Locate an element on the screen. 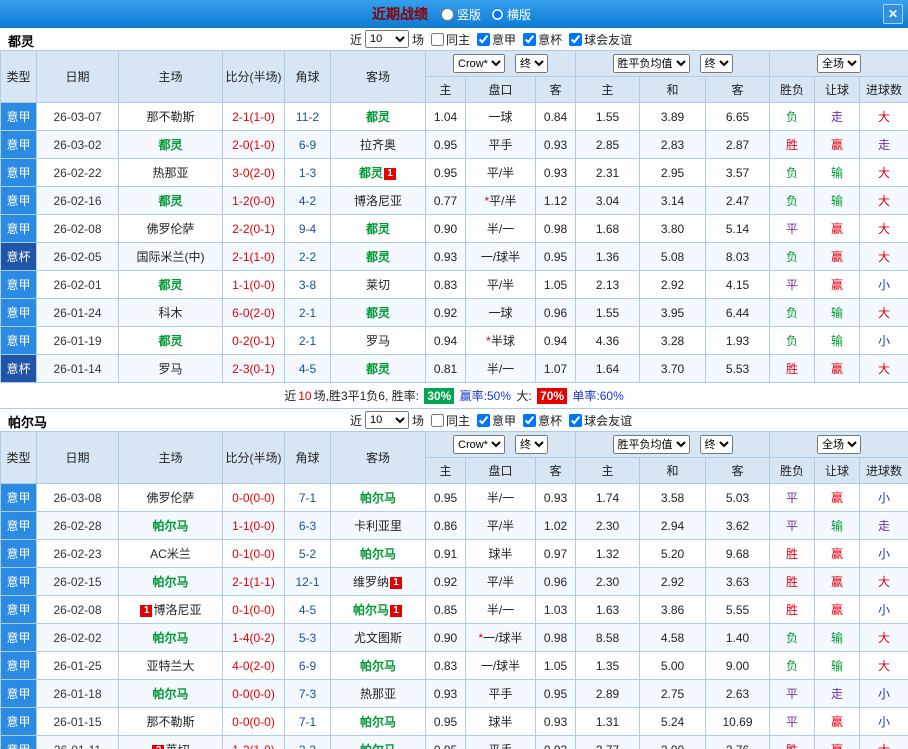 This screenshot has height=749, width=908. score-cell: 2-2(0-1) is located at coordinates (253, 228).